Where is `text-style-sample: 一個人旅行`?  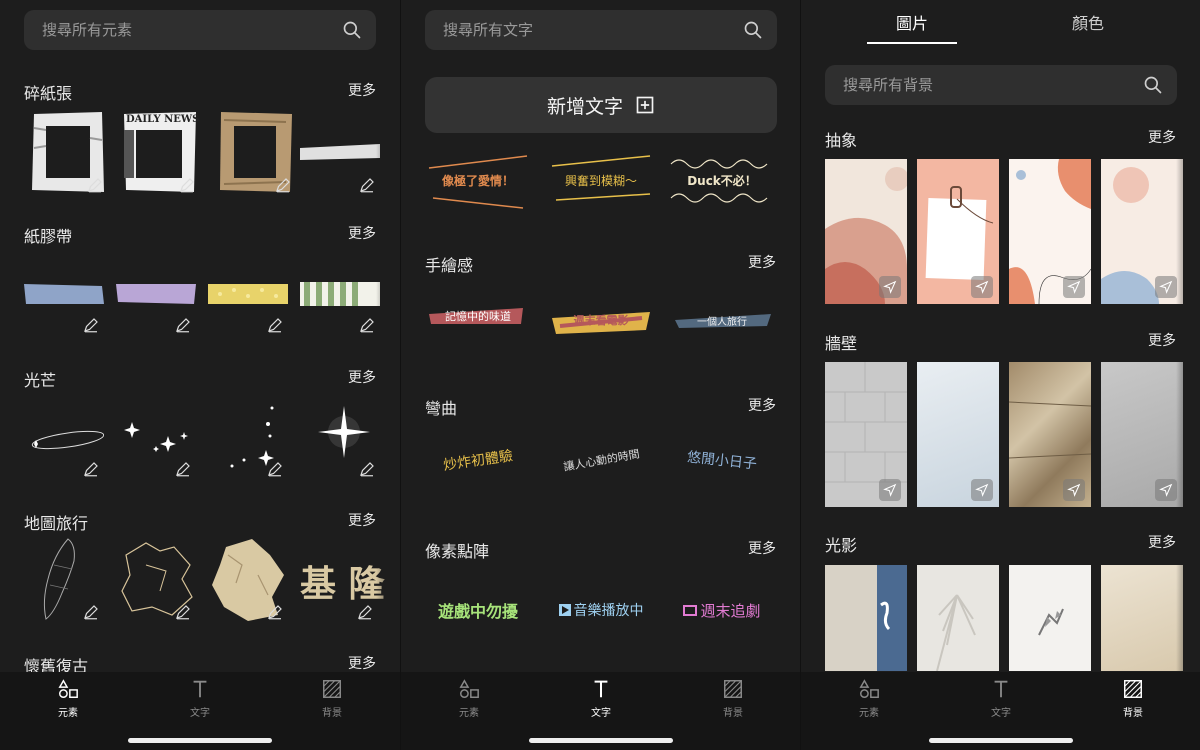
text-style-sample: 一個人旅行 is located at coordinates (722, 320).